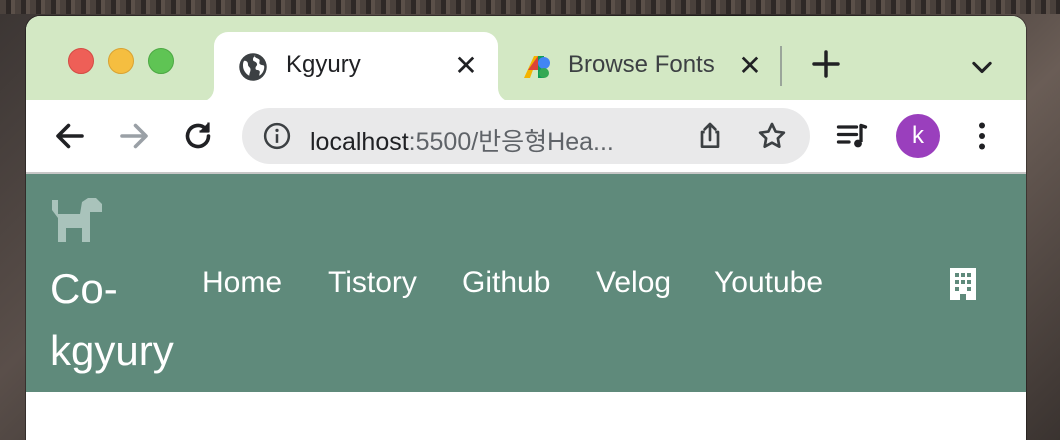  I want to click on profile-avatar: k, so click(918, 136).